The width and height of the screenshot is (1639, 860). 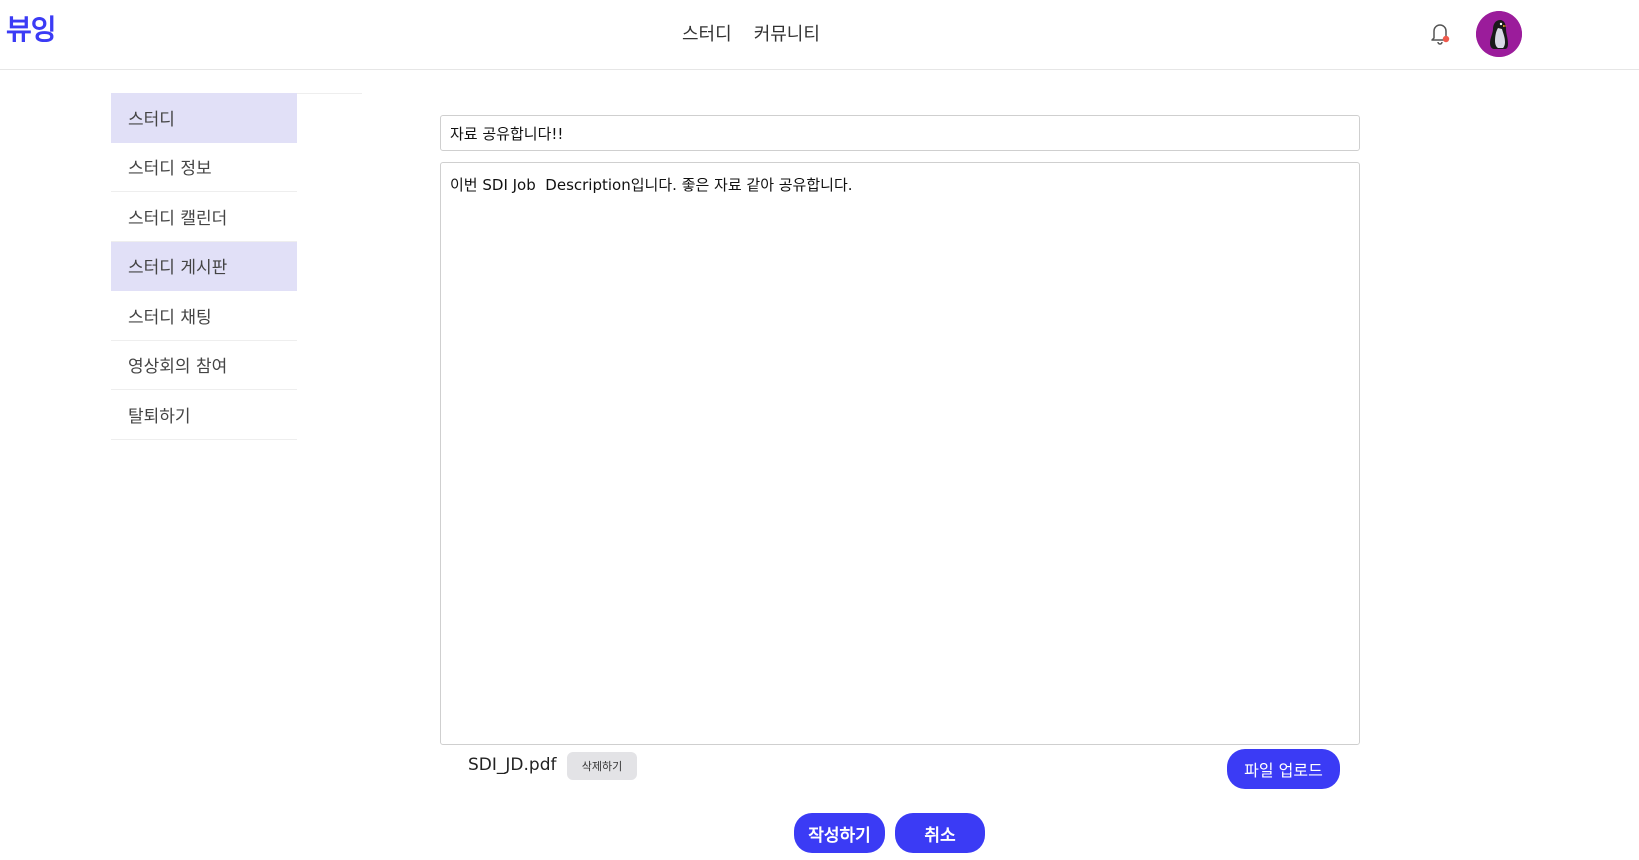 I want to click on nav-item-study: 스터디, so click(x=707, y=33).